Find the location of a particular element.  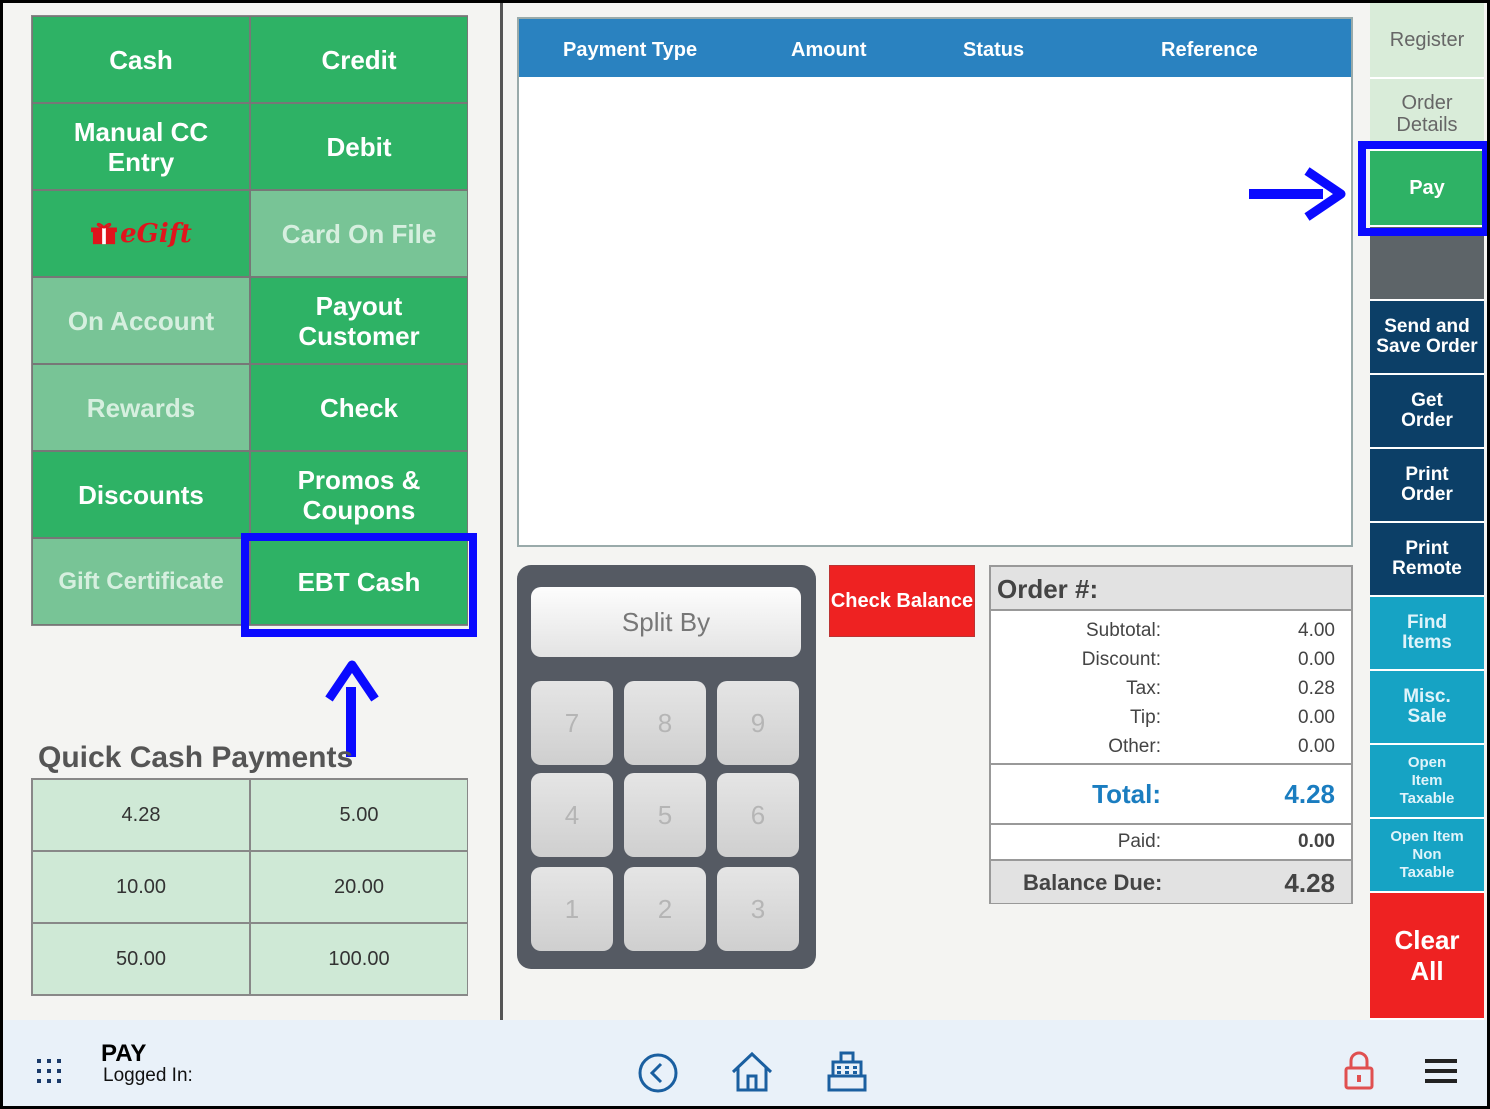

column-amount: Amount is located at coordinates (829, 50).